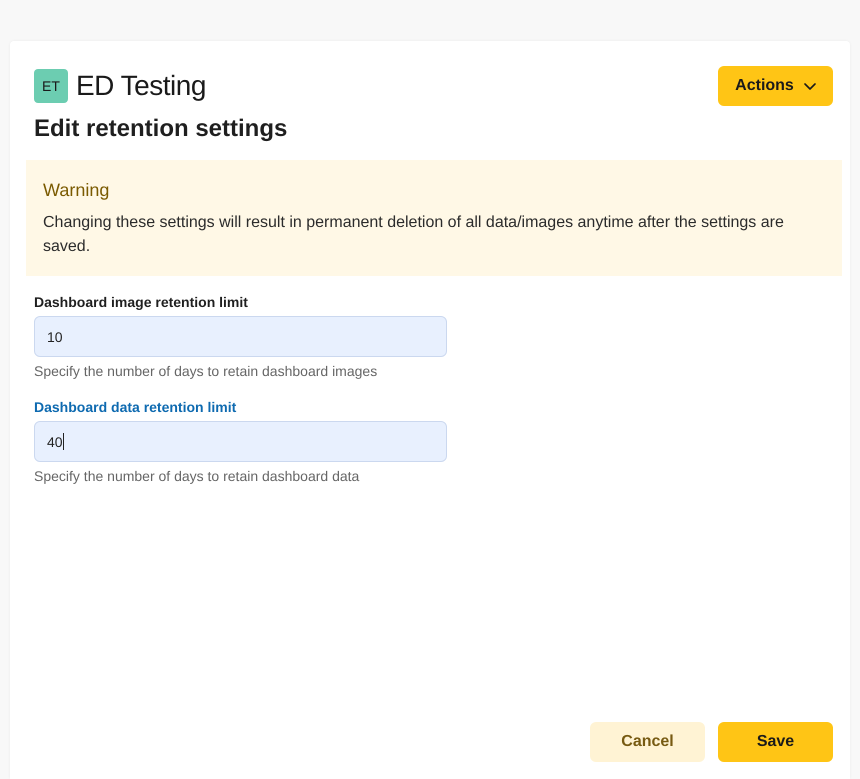 This screenshot has width=860, height=779. Describe the element at coordinates (51, 86) in the screenshot. I see `initials-avatar: ET` at that location.